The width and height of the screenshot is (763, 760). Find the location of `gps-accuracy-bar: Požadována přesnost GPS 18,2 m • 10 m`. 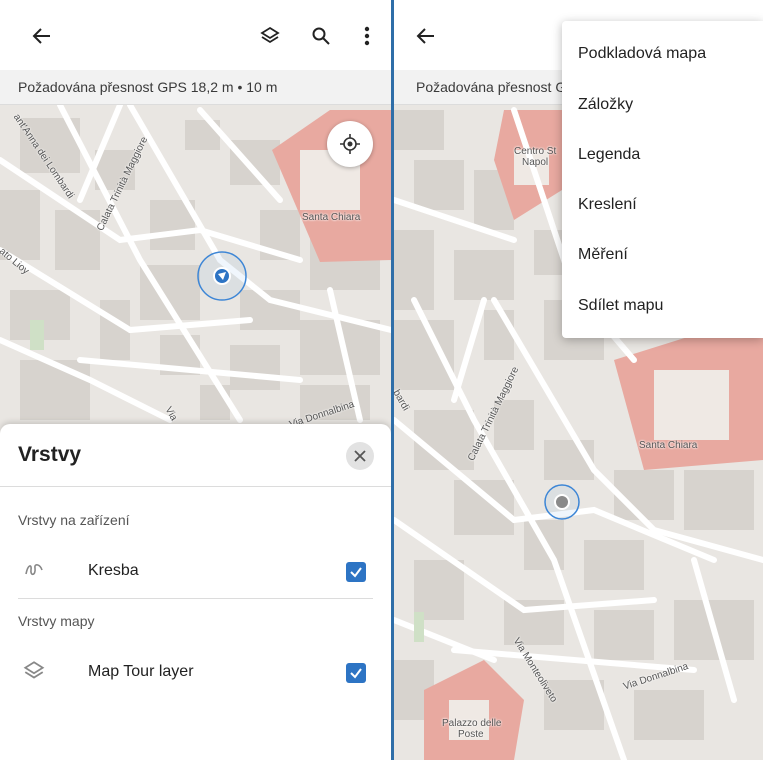

gps-accuracy-bar: Požadována přesnost GPS 18,2 m • 10 m is located at coordinates (195, 87).